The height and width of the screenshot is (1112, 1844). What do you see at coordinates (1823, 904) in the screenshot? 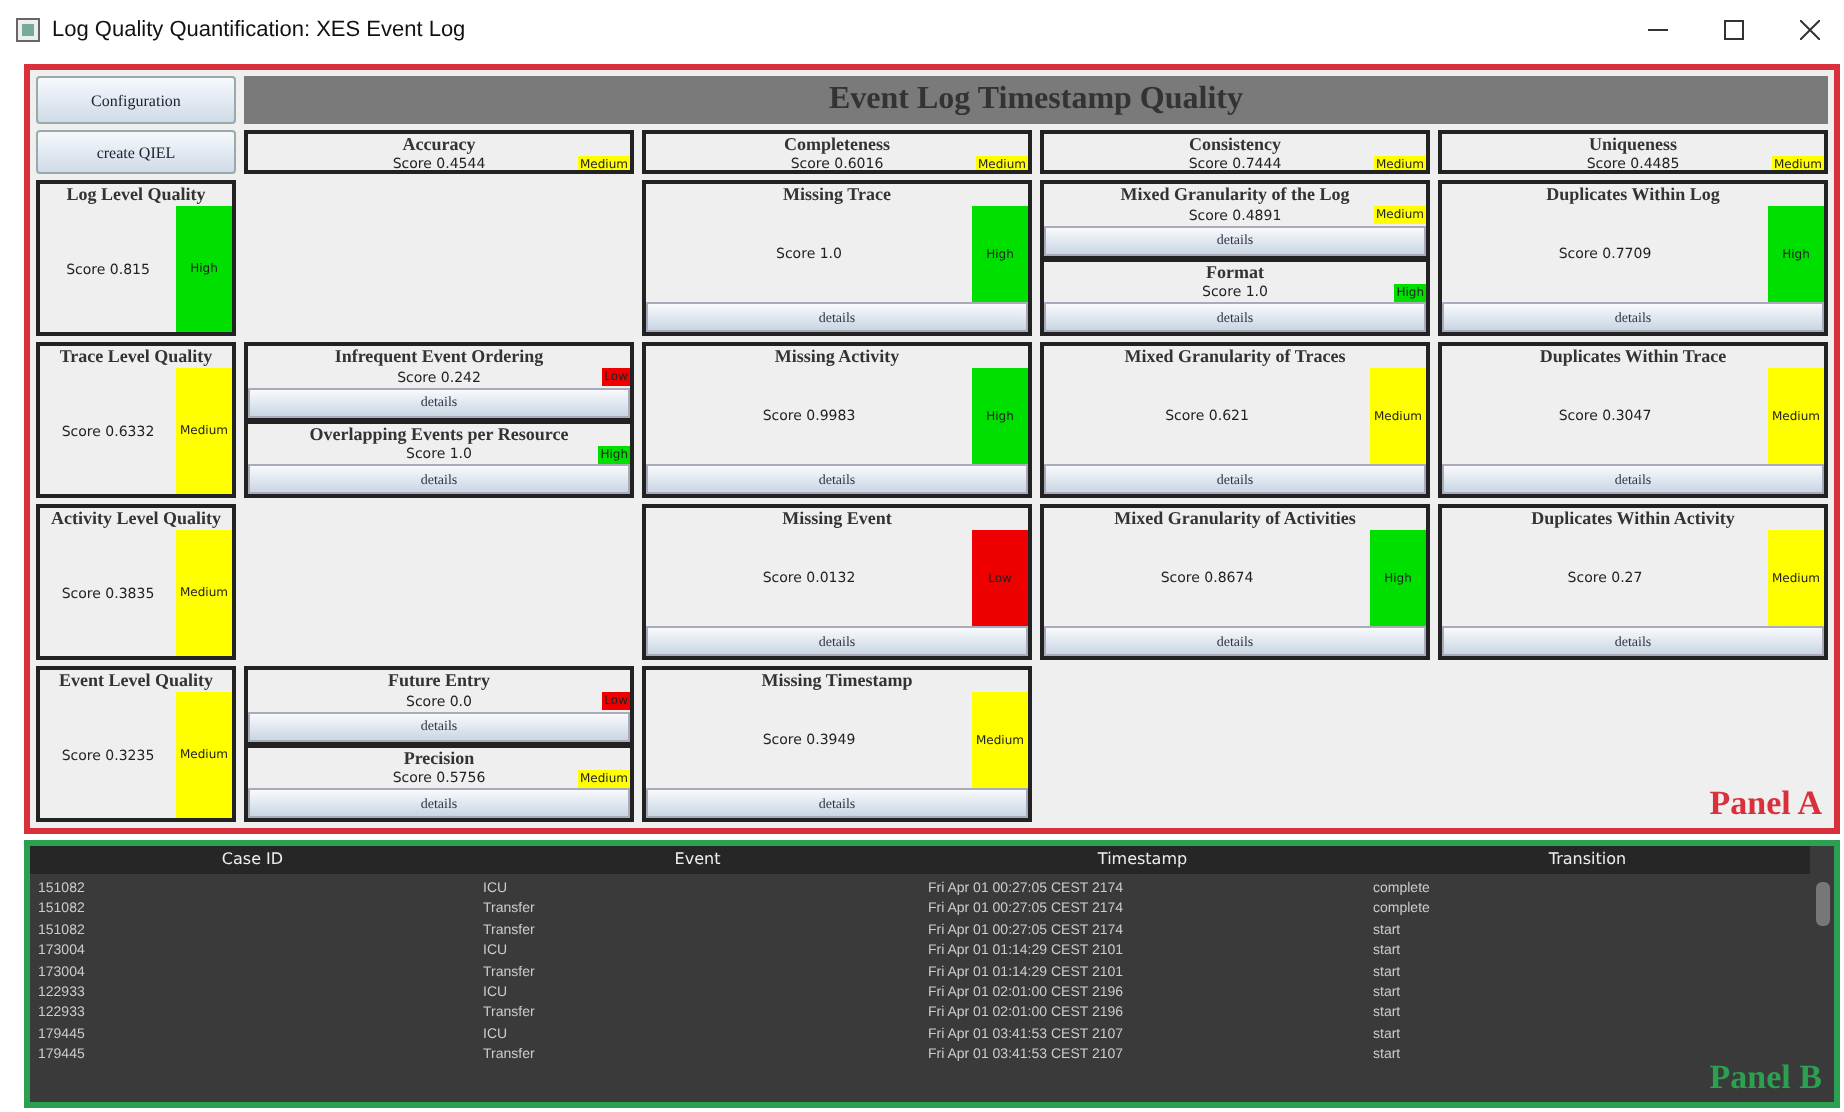
I see `scrollbar-thumb` at bounding box center [1823, 904].